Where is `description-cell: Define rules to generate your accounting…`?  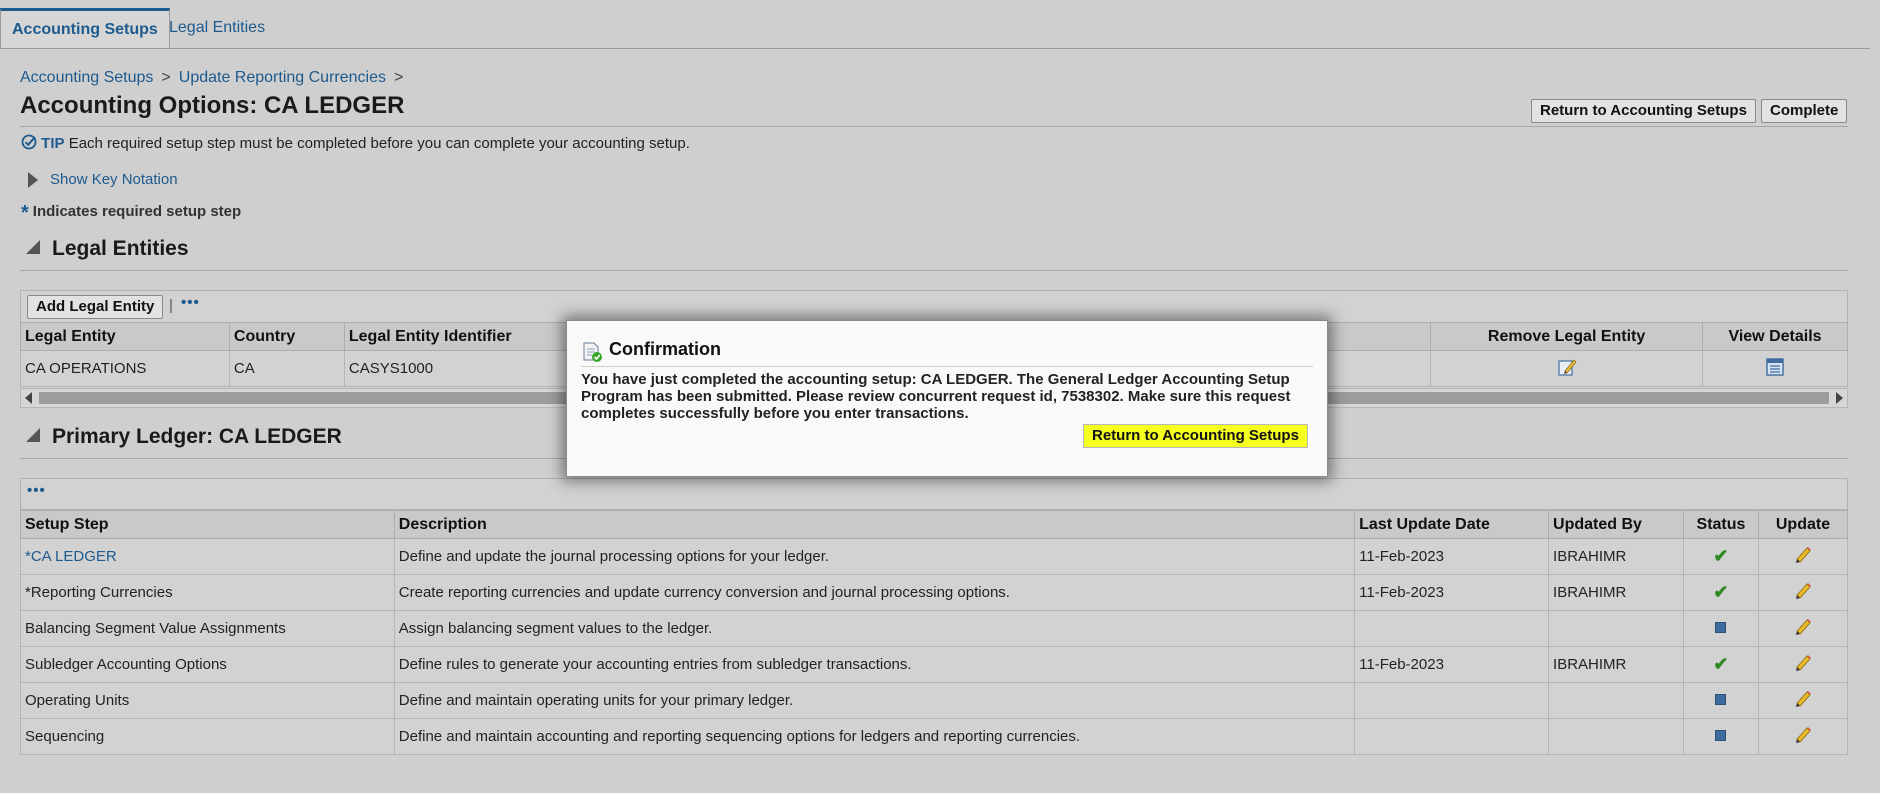 description-cell: Define rules to generate your accounting… is located at coordinates (874, 664).